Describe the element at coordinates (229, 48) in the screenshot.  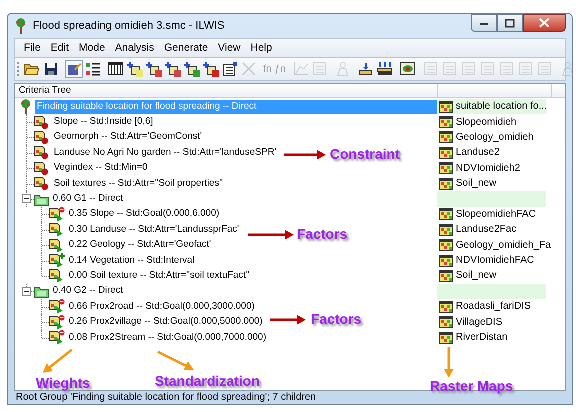
I see `menu-item: View` at that location.